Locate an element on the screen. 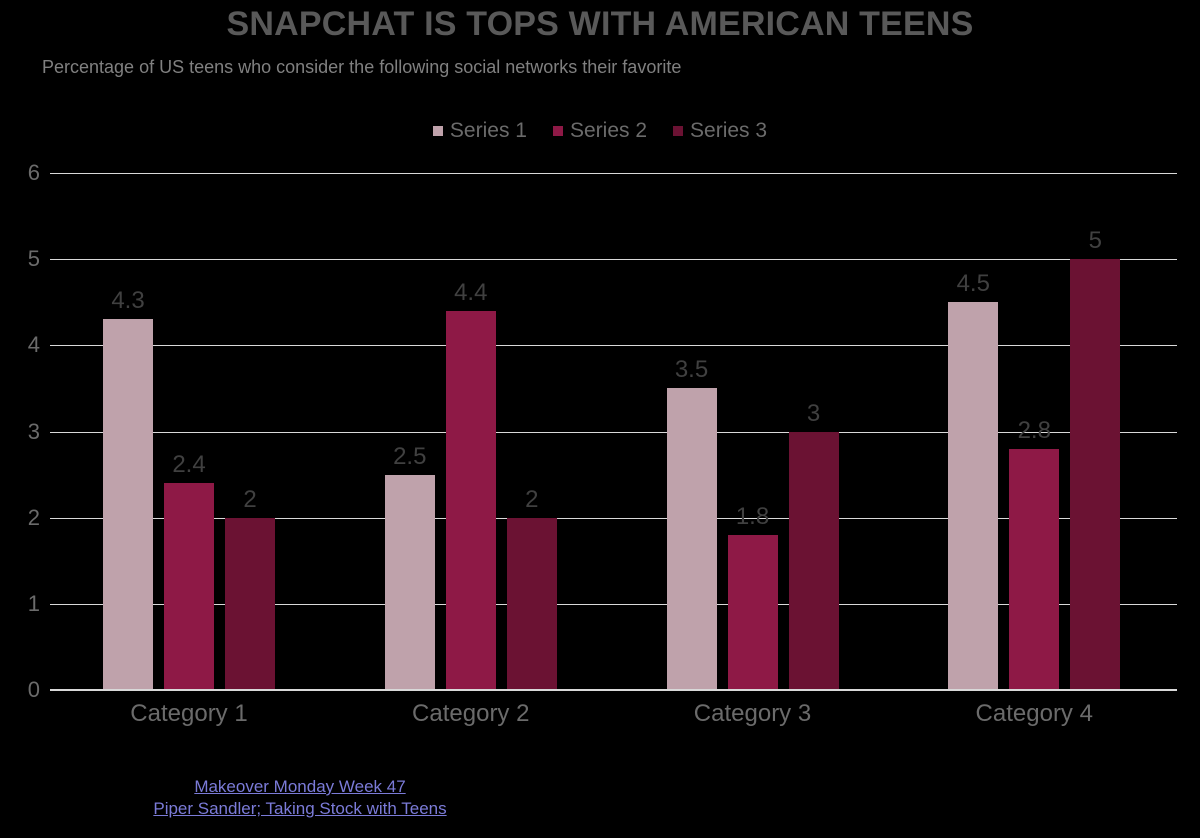 Image resolution: width=1200 pixels, height=838 pixels. chart-legend: Series 1 Series 2 Series 3 is located at coordinates (600, 130).